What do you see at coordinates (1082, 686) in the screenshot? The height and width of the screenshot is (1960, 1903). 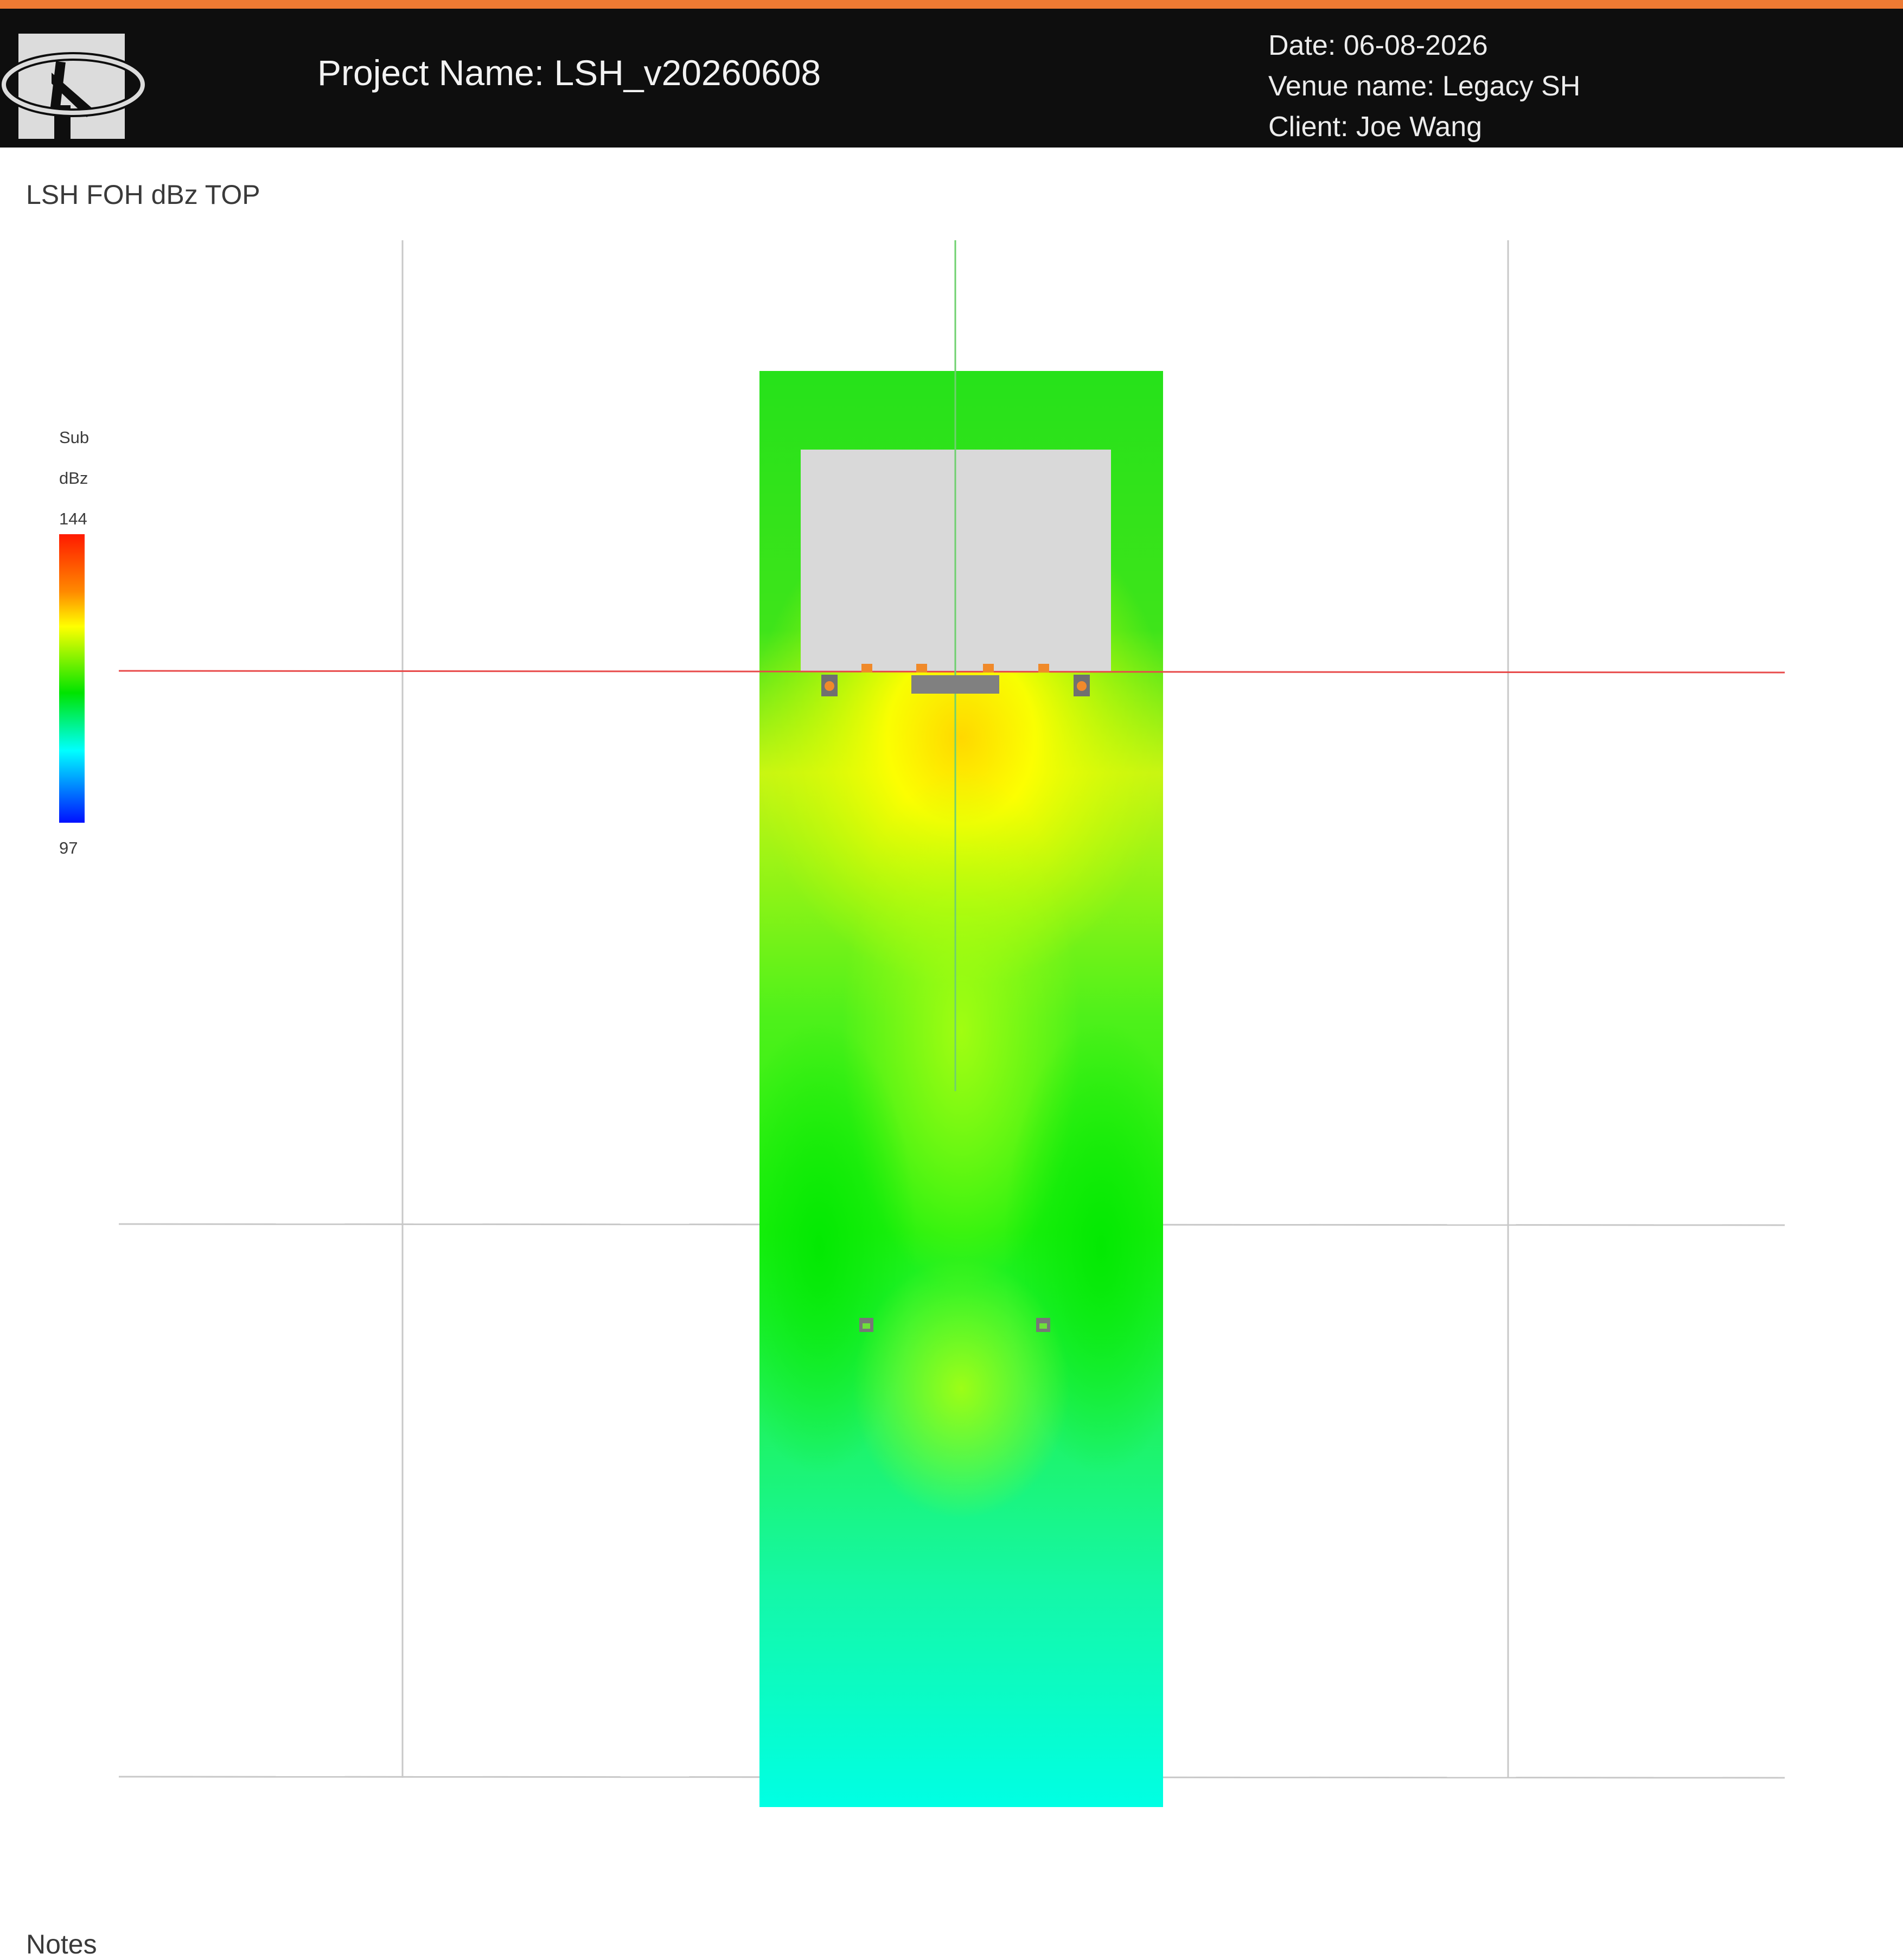 I see `driver-right-main` at bounding box center [1082, 686].